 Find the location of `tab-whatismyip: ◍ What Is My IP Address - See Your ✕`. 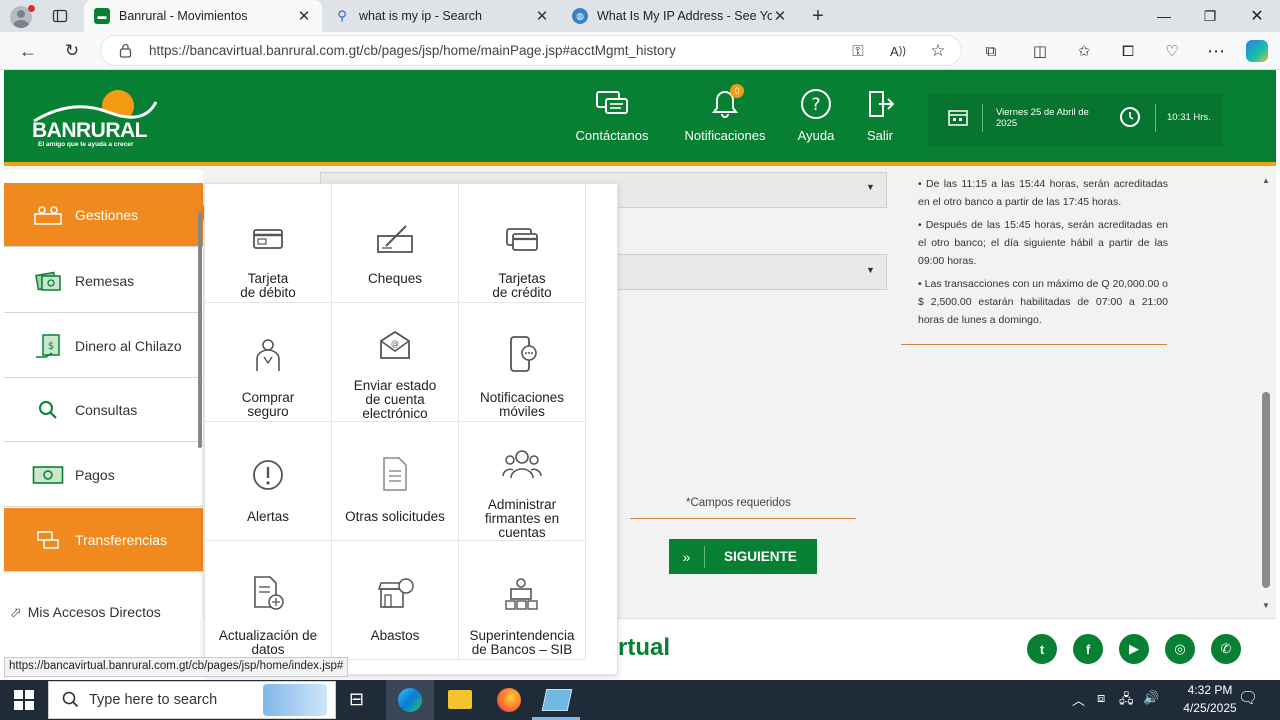

tab-whatismyip: ◍ What Is My IP Address - See Your ✕ is located at coordinates (680, 16).